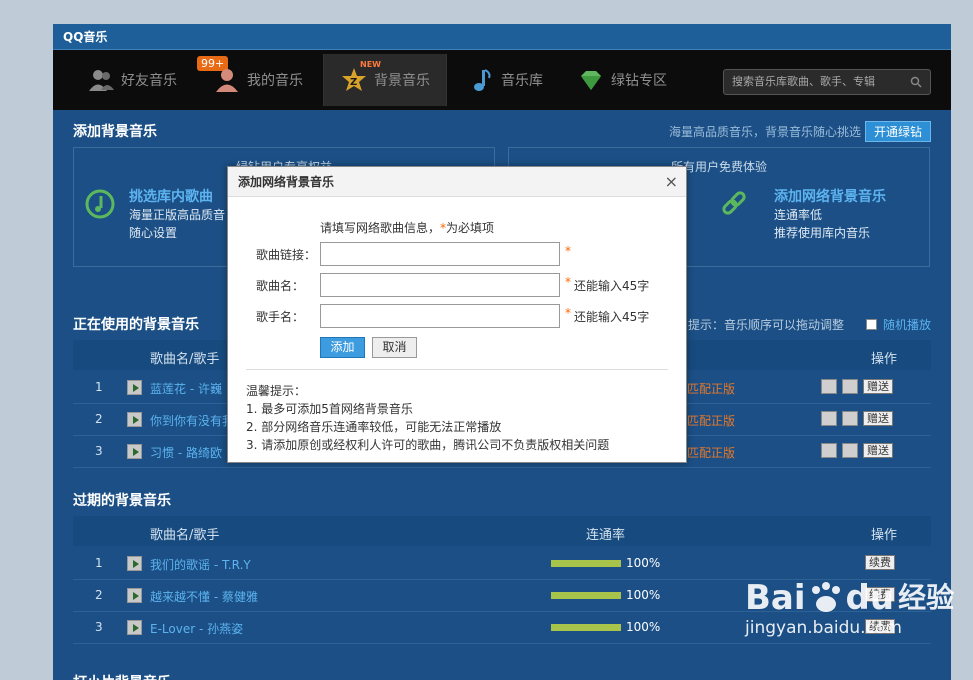 The image size is (973, 680). What do you see at coordinates (871, 324) in the screenshot?
I see `checkbox` at bounding box center [871, 324].